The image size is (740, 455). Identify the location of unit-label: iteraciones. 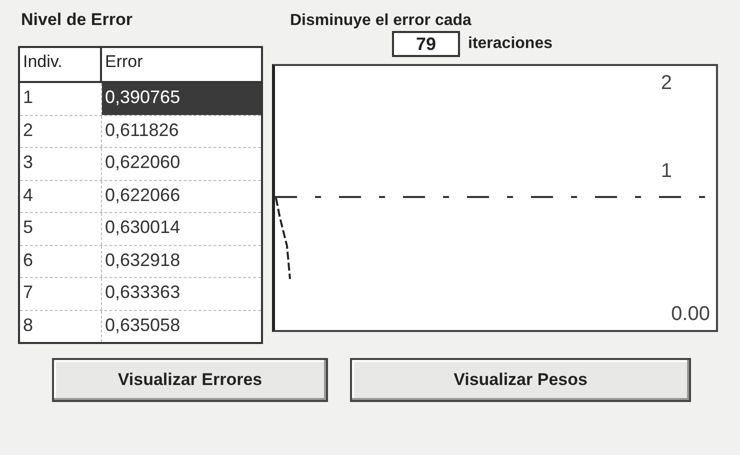
(510, 44).